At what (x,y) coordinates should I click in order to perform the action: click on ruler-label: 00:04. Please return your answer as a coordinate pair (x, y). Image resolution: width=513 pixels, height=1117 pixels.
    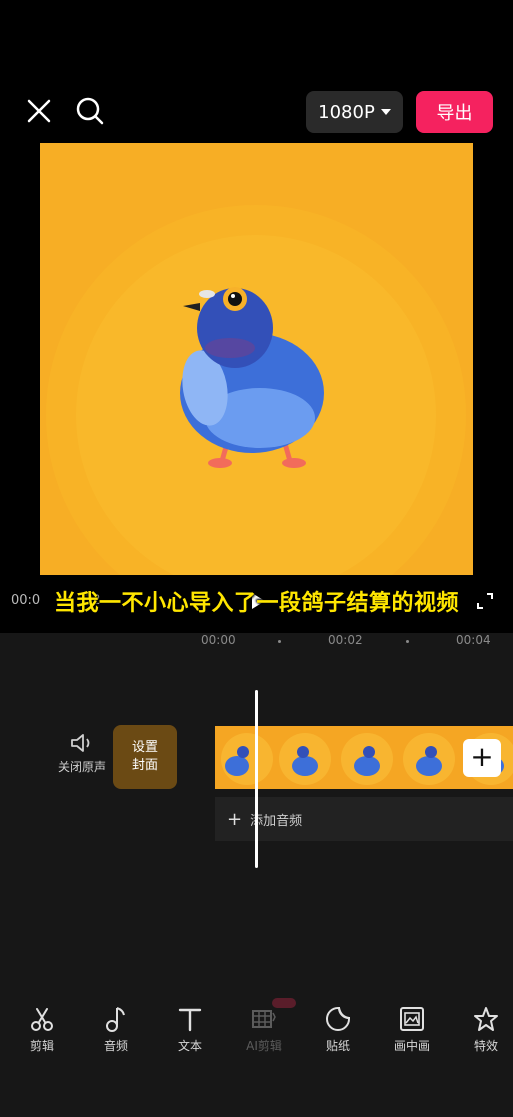
    Looking at the image, I should click on (473, 640).